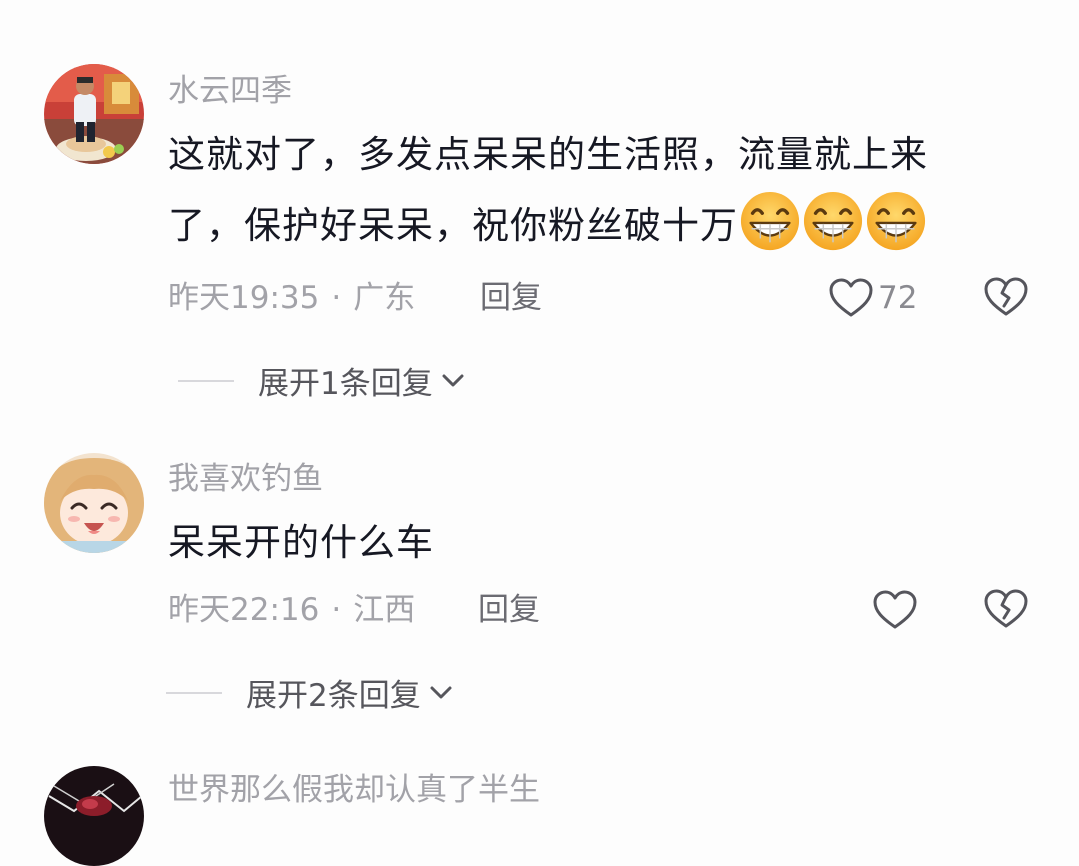 Image resolution: width=1079 pixels, height=866 pixels. I want to click on avatar, so click(94, 816).